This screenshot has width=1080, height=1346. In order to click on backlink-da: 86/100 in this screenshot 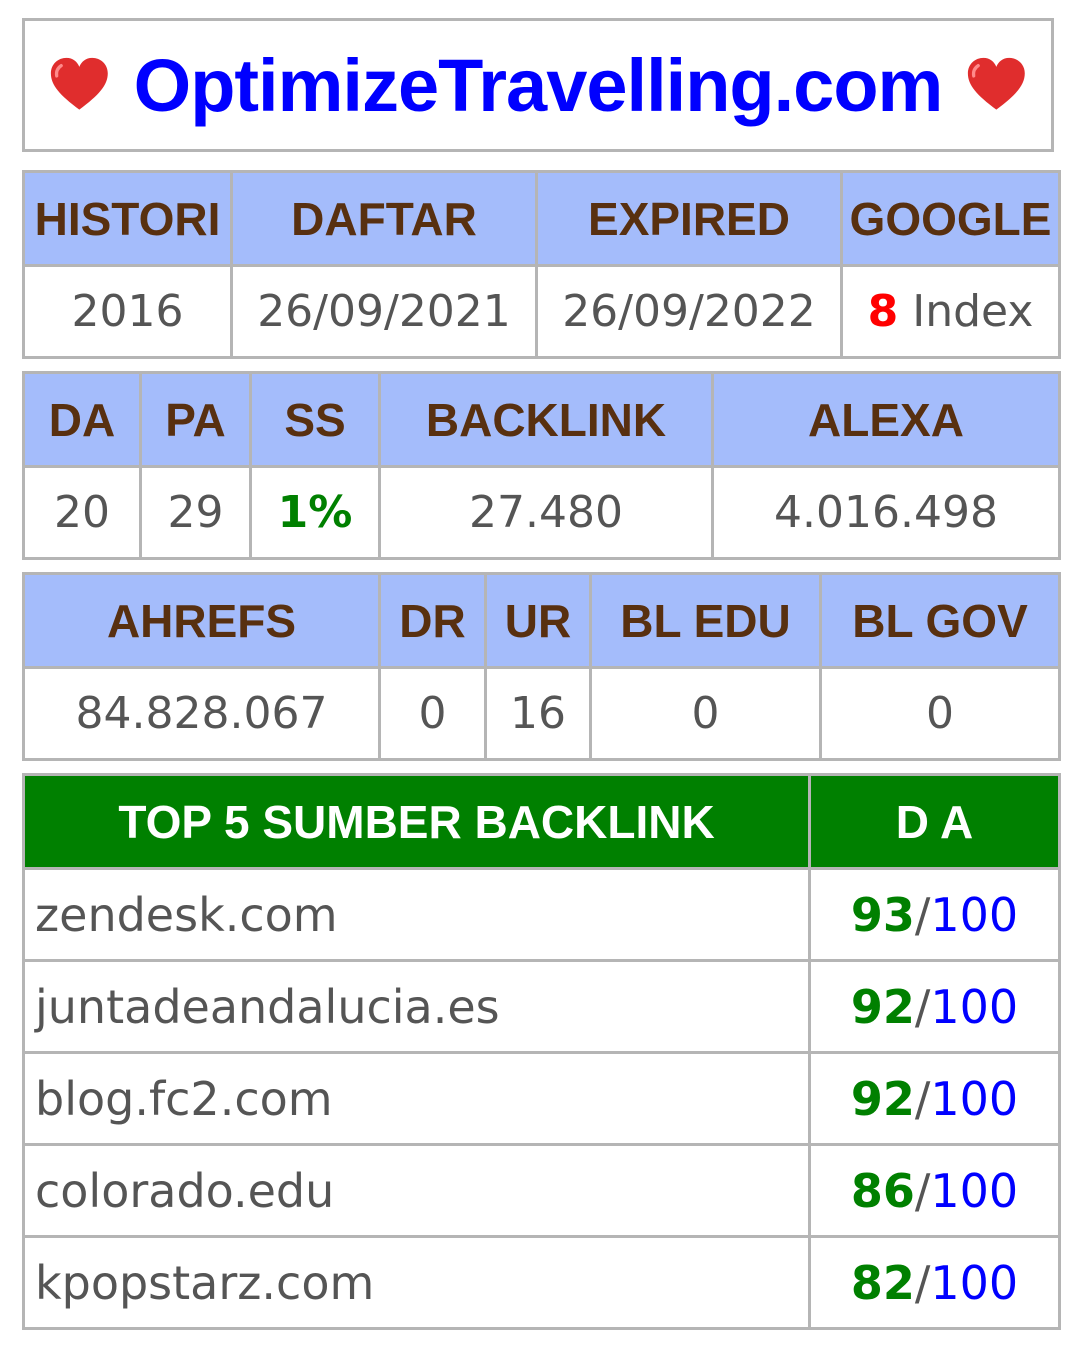, I will do `click(934, 1190)`.